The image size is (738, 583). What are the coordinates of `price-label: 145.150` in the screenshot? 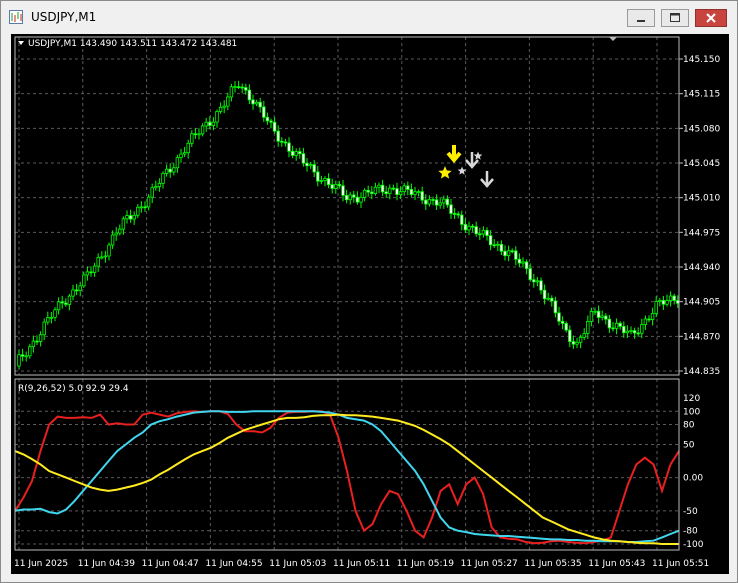 It's located at (701, 60).